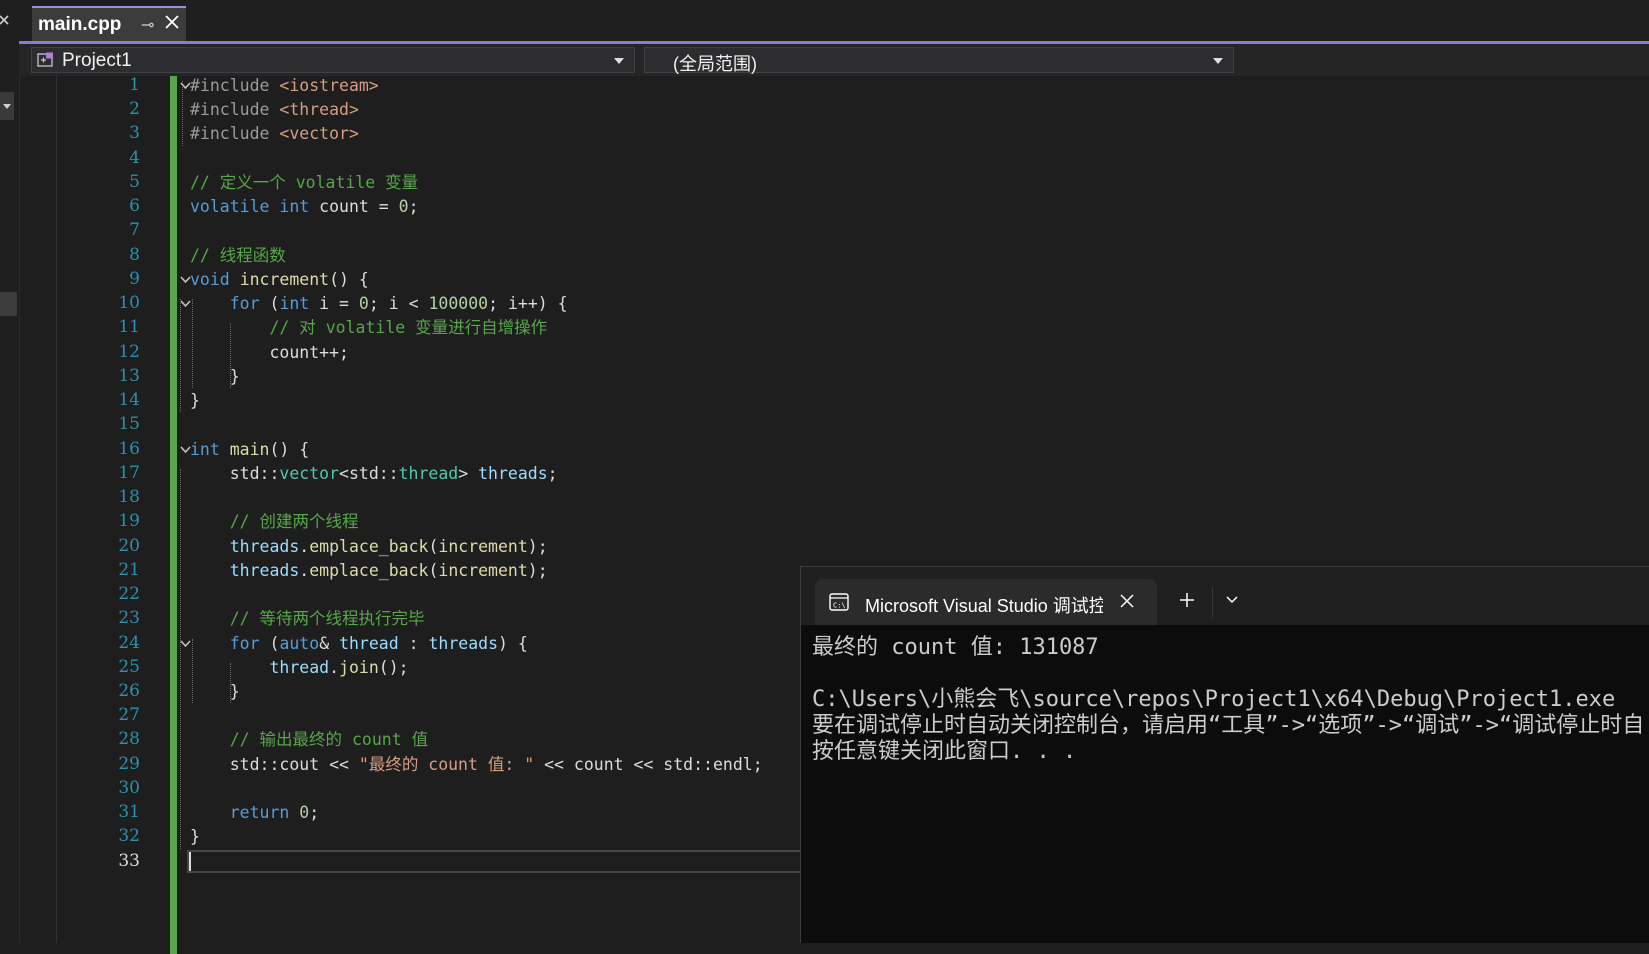 The image size is (1649, 954). I want to click on line-number: 3, so click(134, 133).